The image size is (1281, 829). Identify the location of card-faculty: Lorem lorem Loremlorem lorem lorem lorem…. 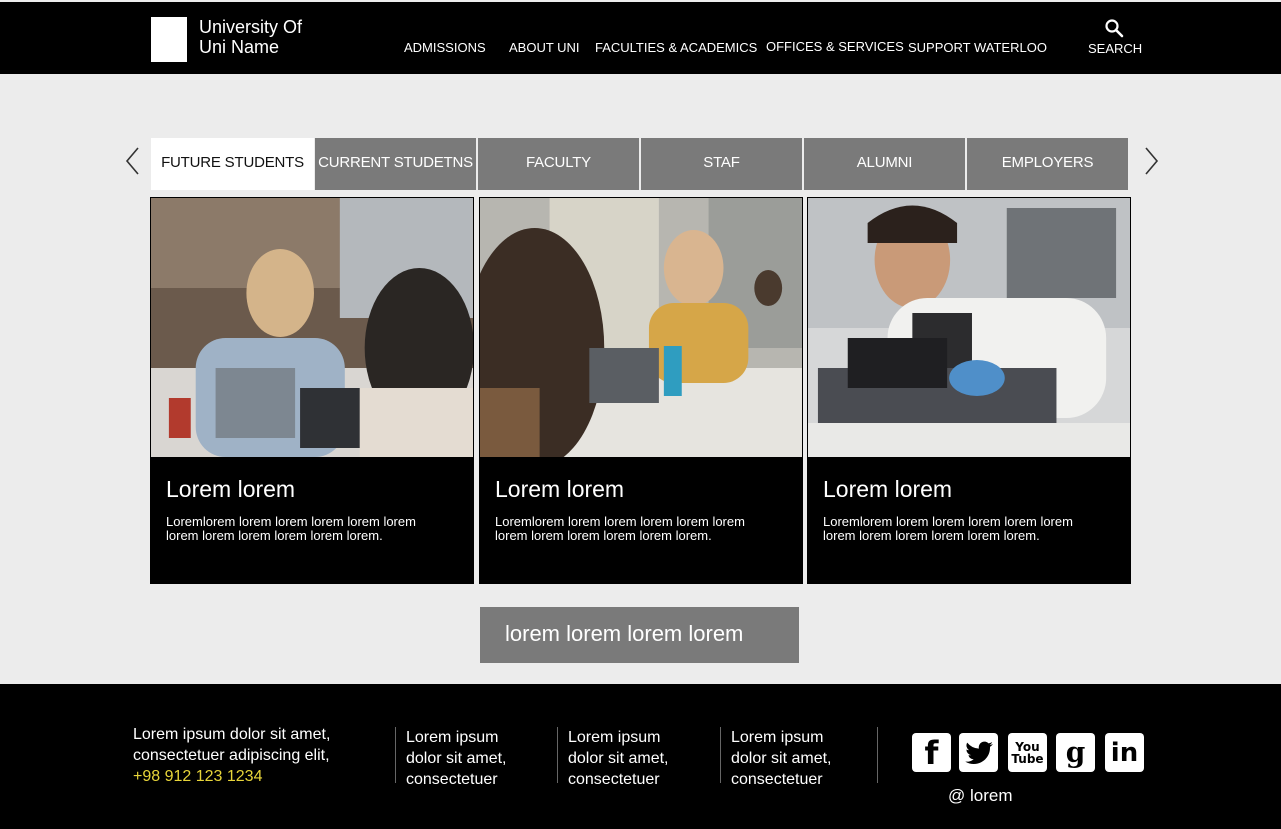
(969, 390).